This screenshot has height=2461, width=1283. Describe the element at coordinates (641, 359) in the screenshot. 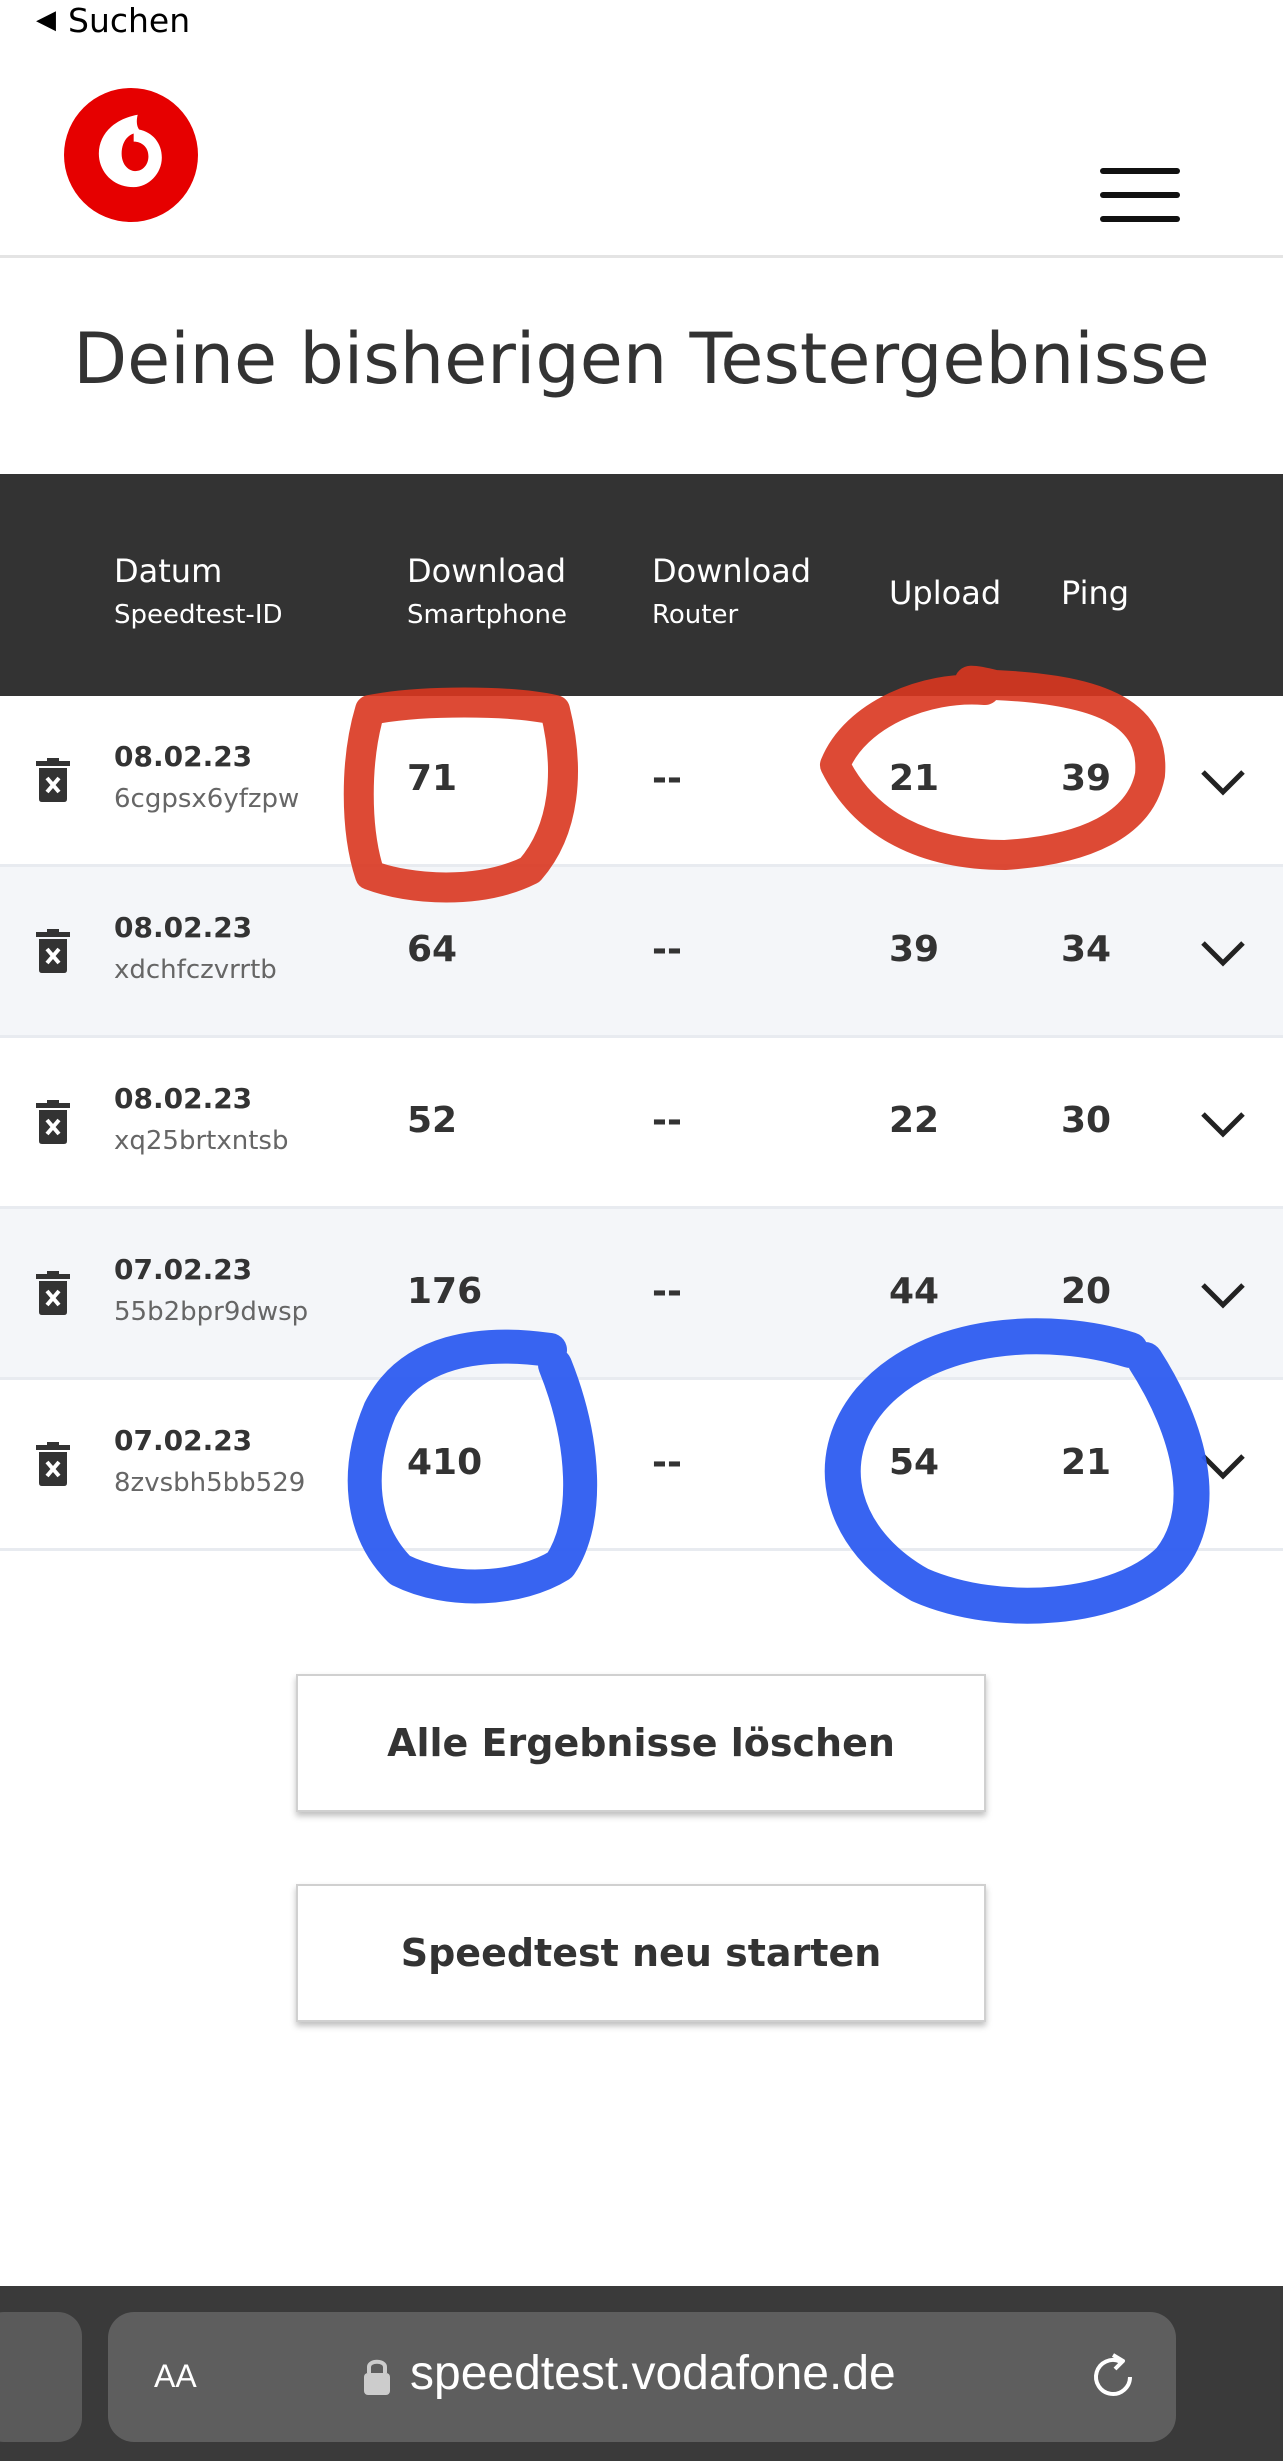

I see `page-title: Deine bisherigen Testergebnisse` at that location.